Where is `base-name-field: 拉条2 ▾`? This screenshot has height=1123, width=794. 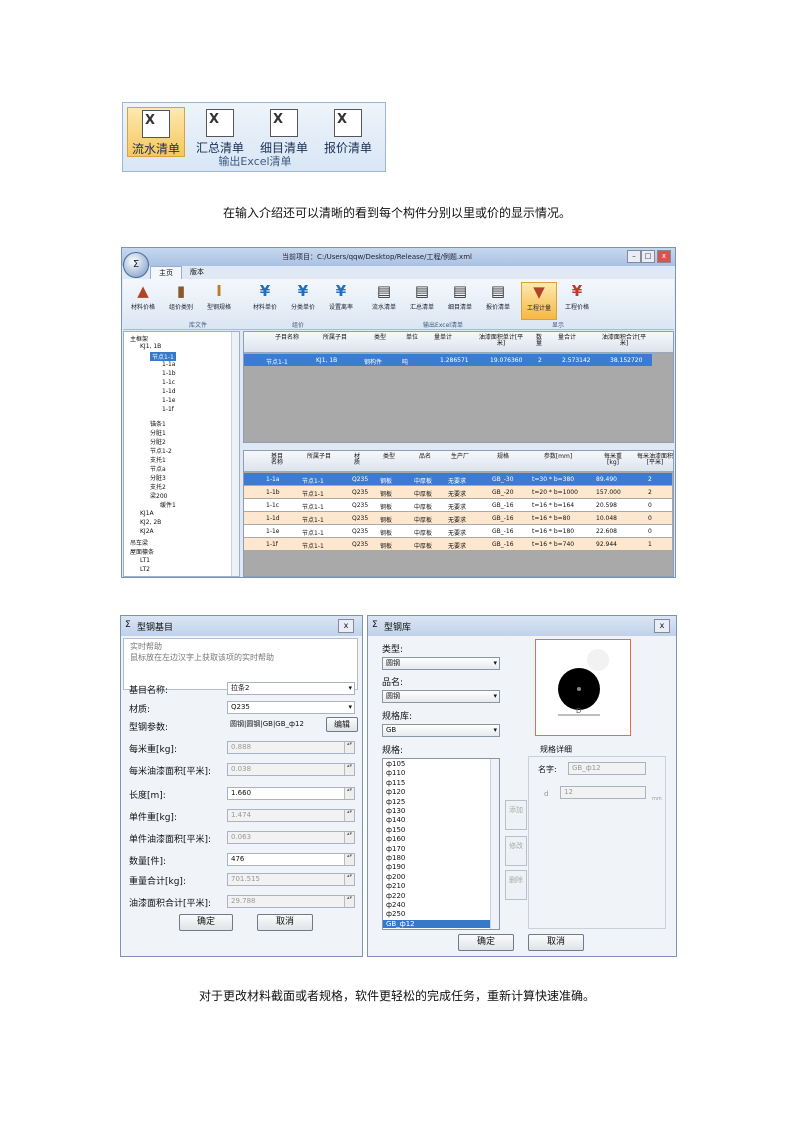 base-name-field: 拉条2 ▾ is located at coordinates (291, 688).